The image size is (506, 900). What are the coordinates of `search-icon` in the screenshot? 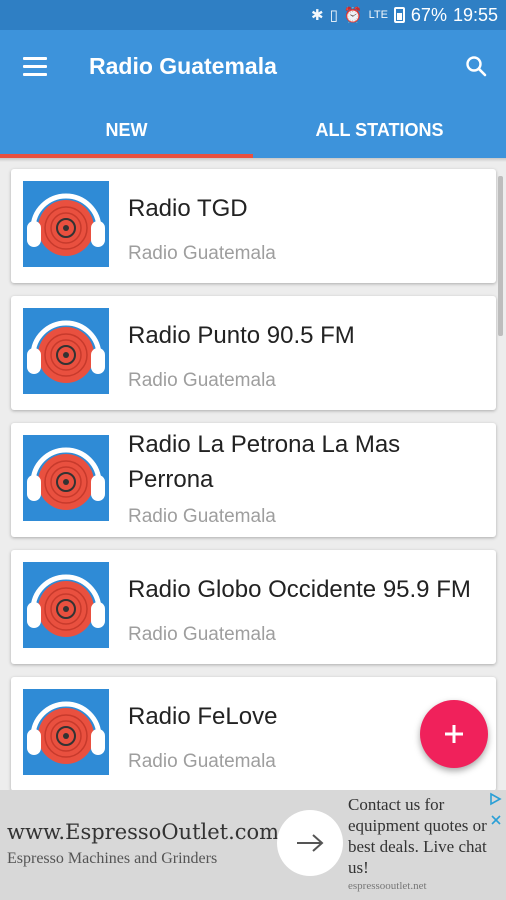 It's located at (476, 66).